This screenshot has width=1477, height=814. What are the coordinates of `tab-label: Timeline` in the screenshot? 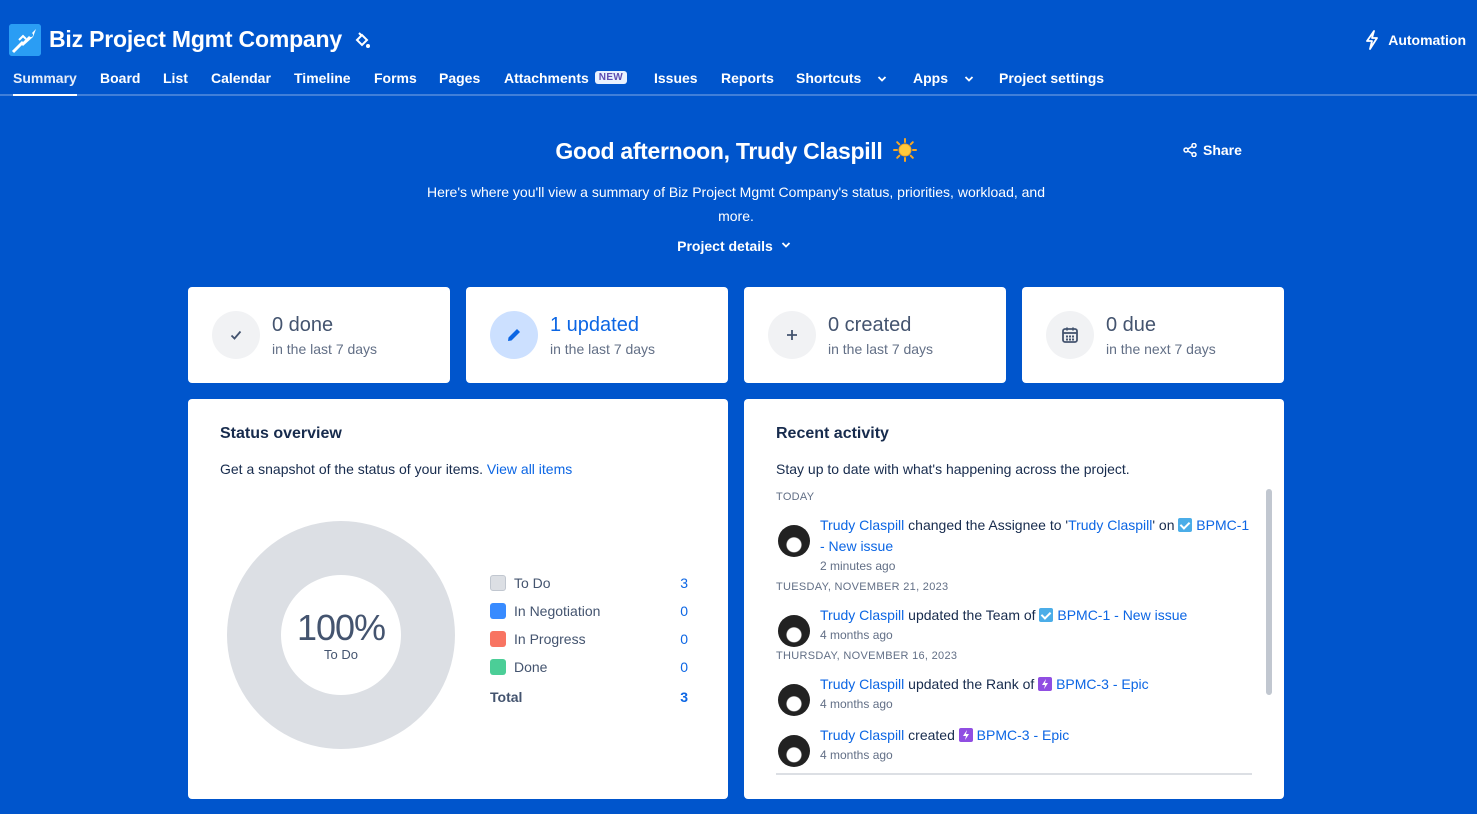 It's located at (322, 78).